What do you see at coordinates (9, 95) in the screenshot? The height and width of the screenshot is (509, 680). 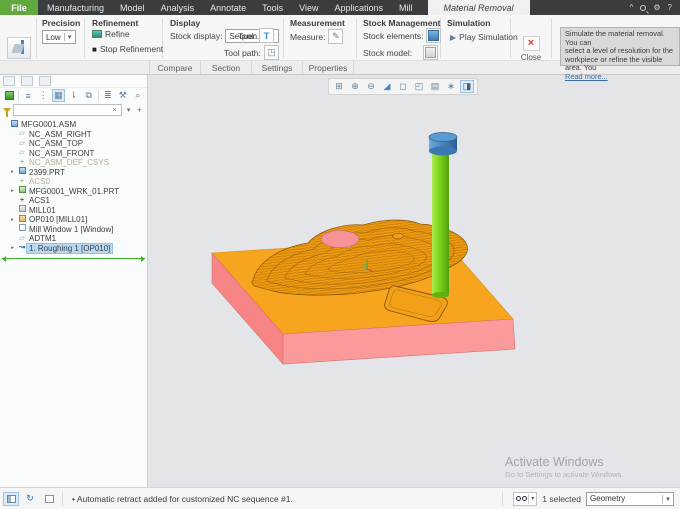 I see `show-icon` at bounding box center [9, 95].